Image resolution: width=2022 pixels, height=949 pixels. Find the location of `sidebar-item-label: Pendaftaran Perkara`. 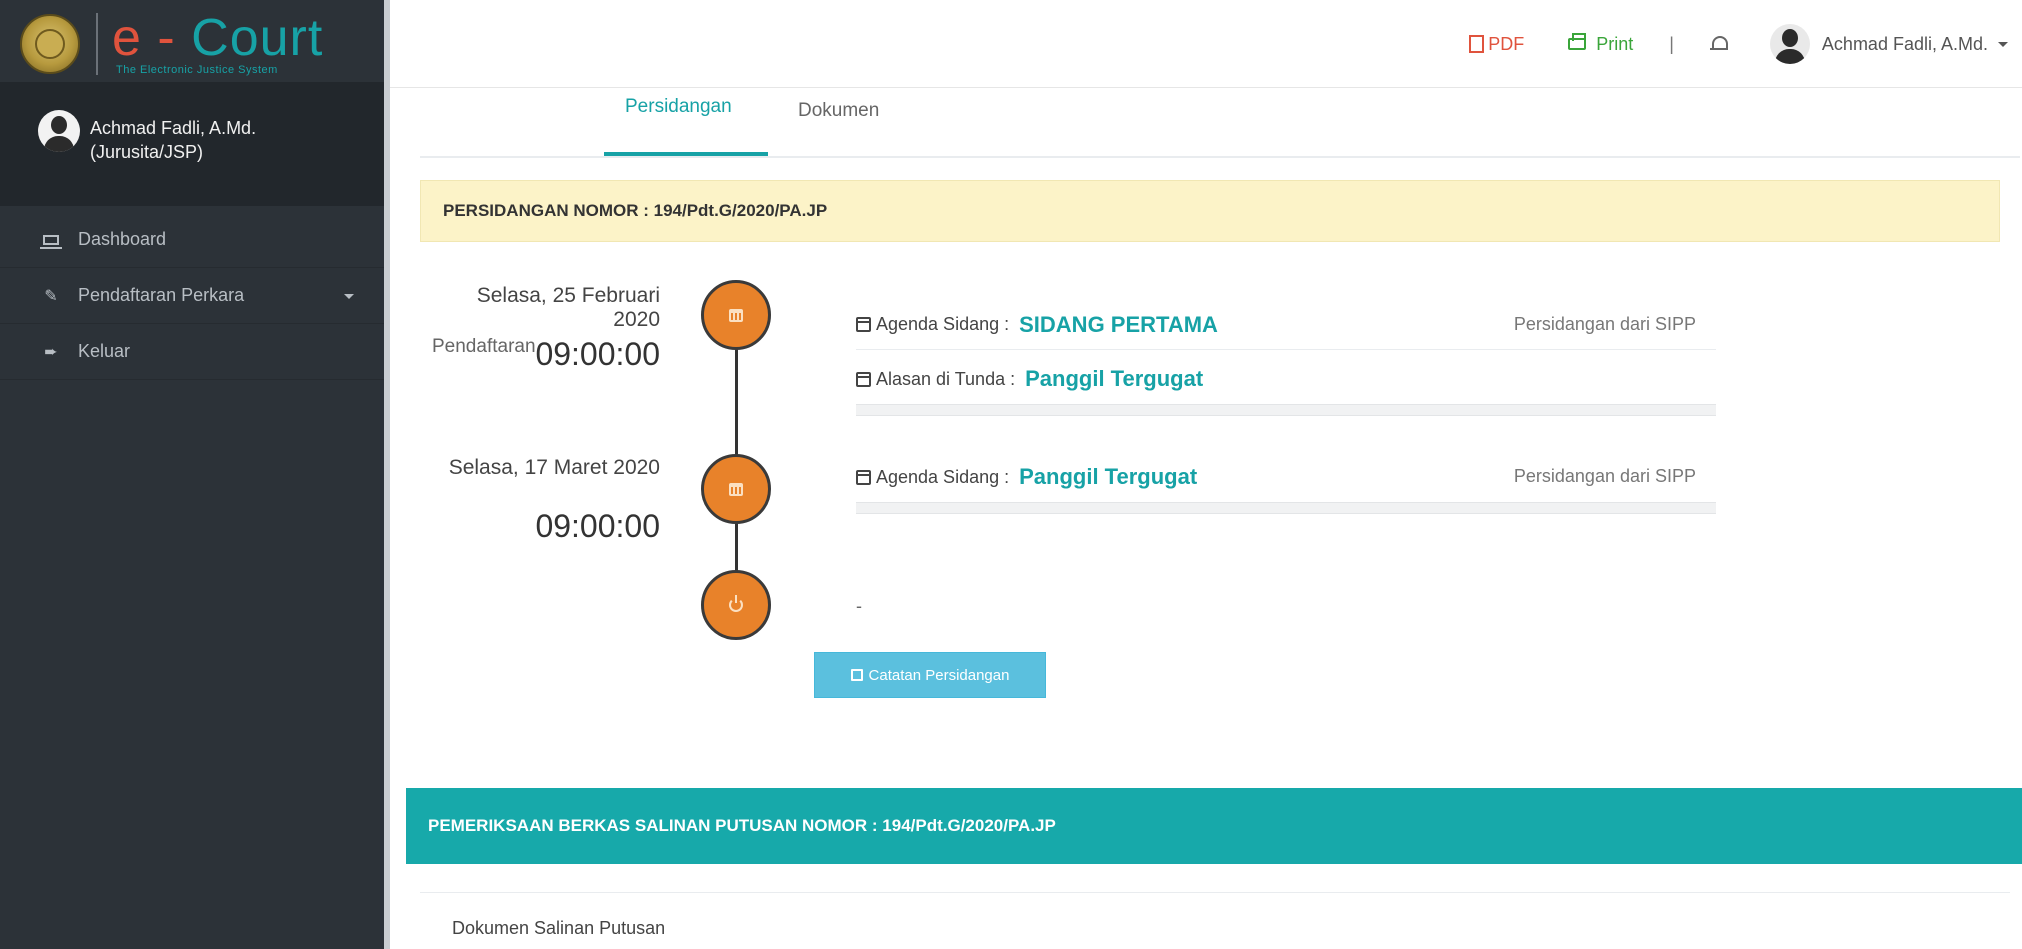

sidebar-item-label: Pendaftaran Perkara is located at coordinates (161, 295).